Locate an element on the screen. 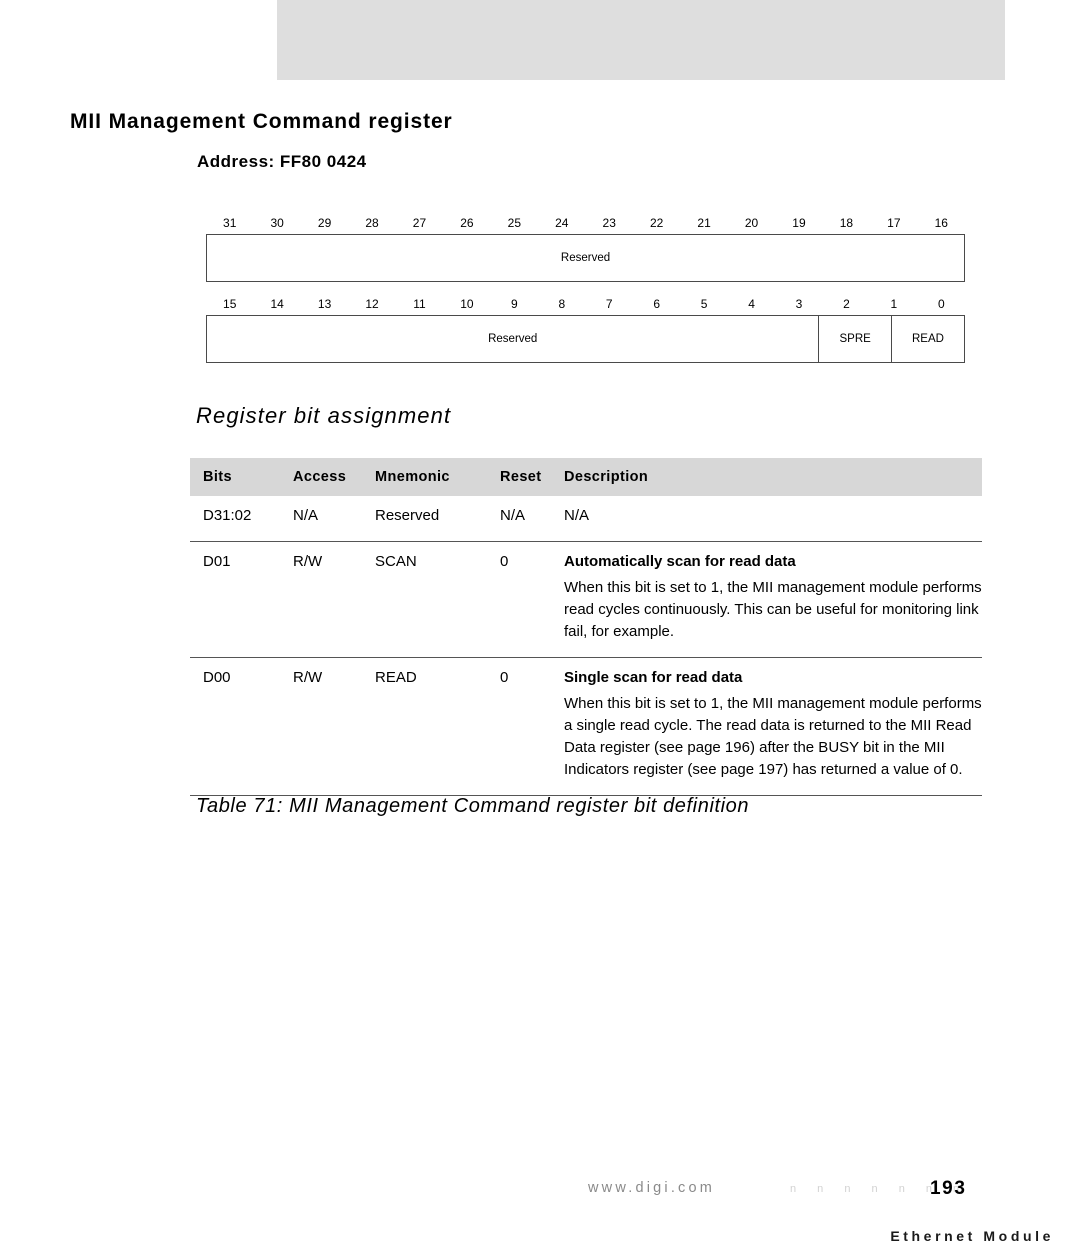  bit-field-read: READ is located at coordinates (927, 339).